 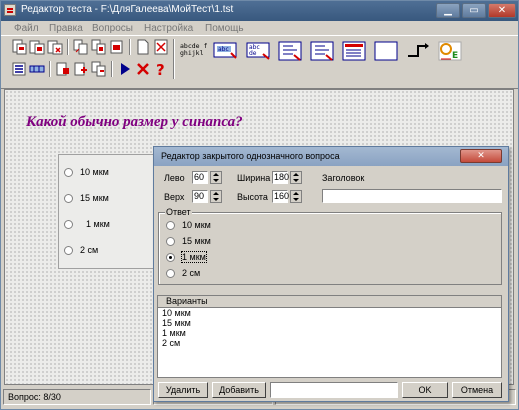 What do you see at coordinates (224, 28) in the screenshot?
I see `menu-help: Помощь` at bounding box center [224, 28].